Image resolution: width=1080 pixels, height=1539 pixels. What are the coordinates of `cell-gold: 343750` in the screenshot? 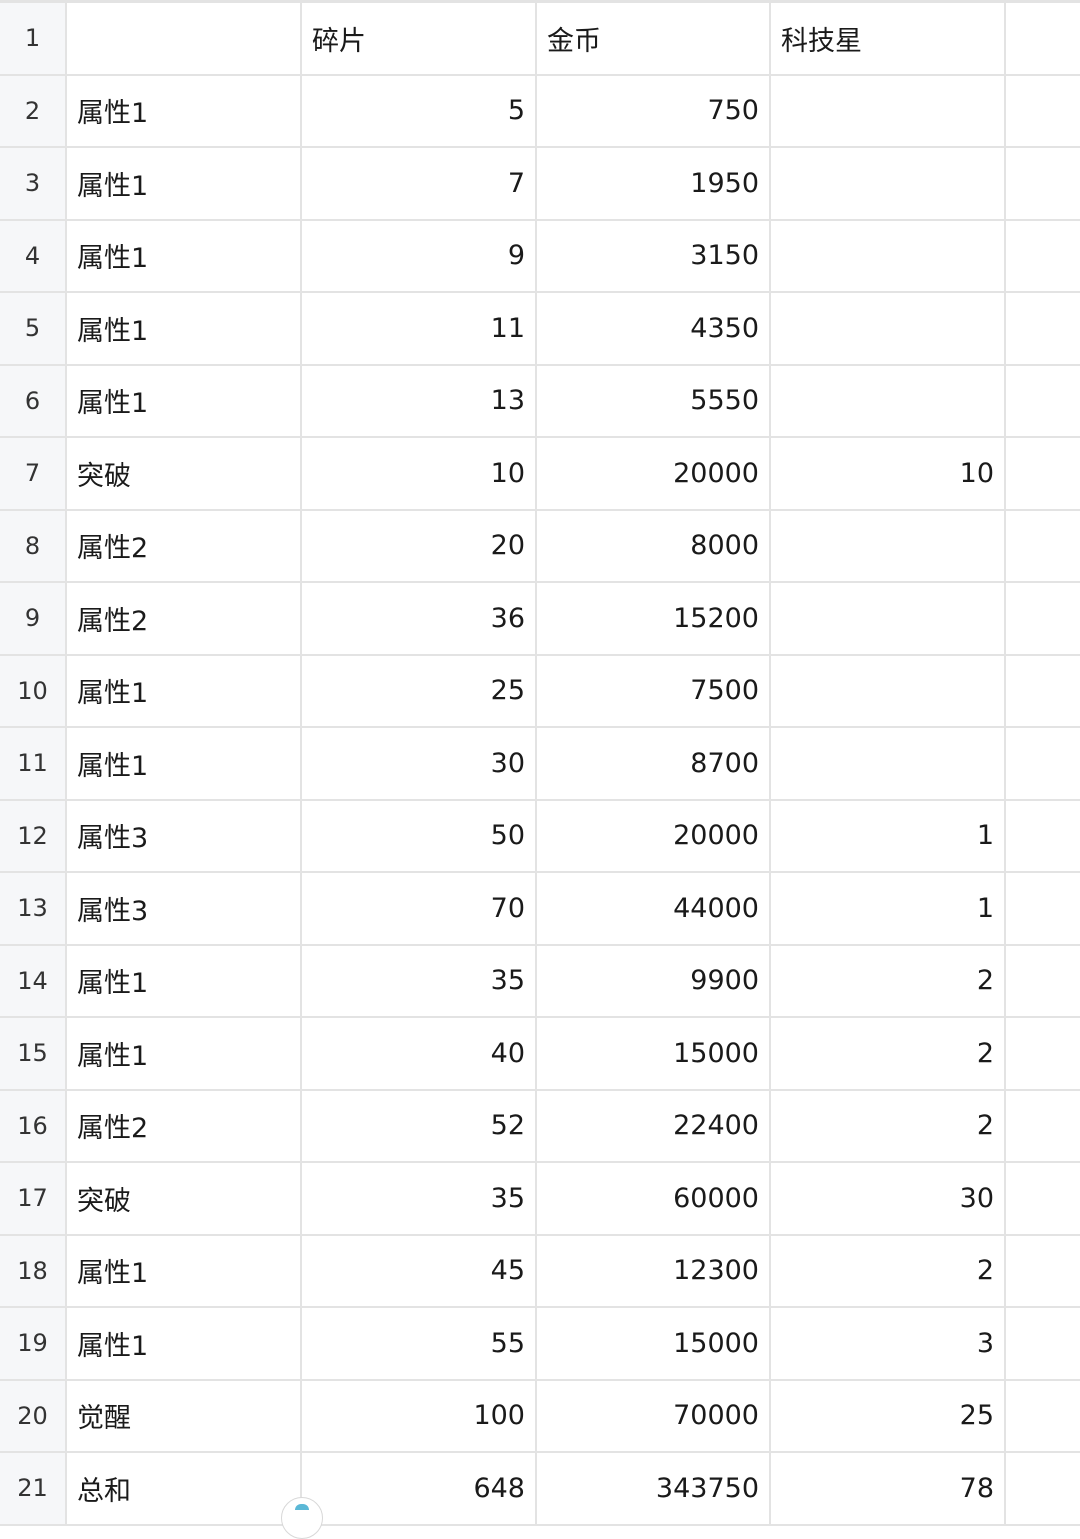 It's located at (654, 1489).